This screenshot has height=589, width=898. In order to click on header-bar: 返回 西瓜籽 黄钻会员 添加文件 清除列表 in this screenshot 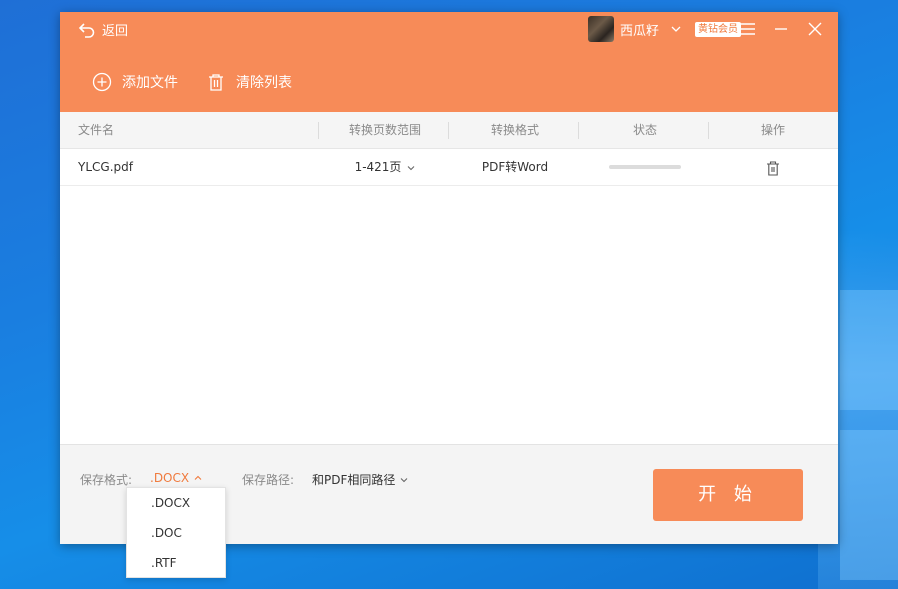, I will do `click(449, 62)`.